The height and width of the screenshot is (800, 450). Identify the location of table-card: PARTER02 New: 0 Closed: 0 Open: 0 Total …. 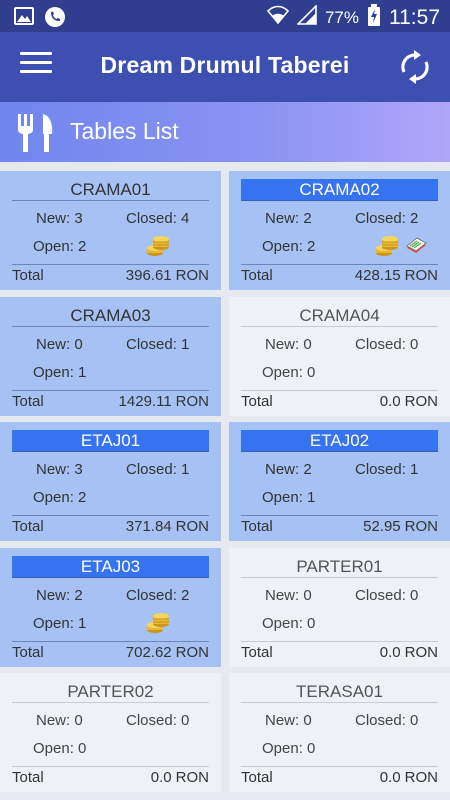
(110, 732).